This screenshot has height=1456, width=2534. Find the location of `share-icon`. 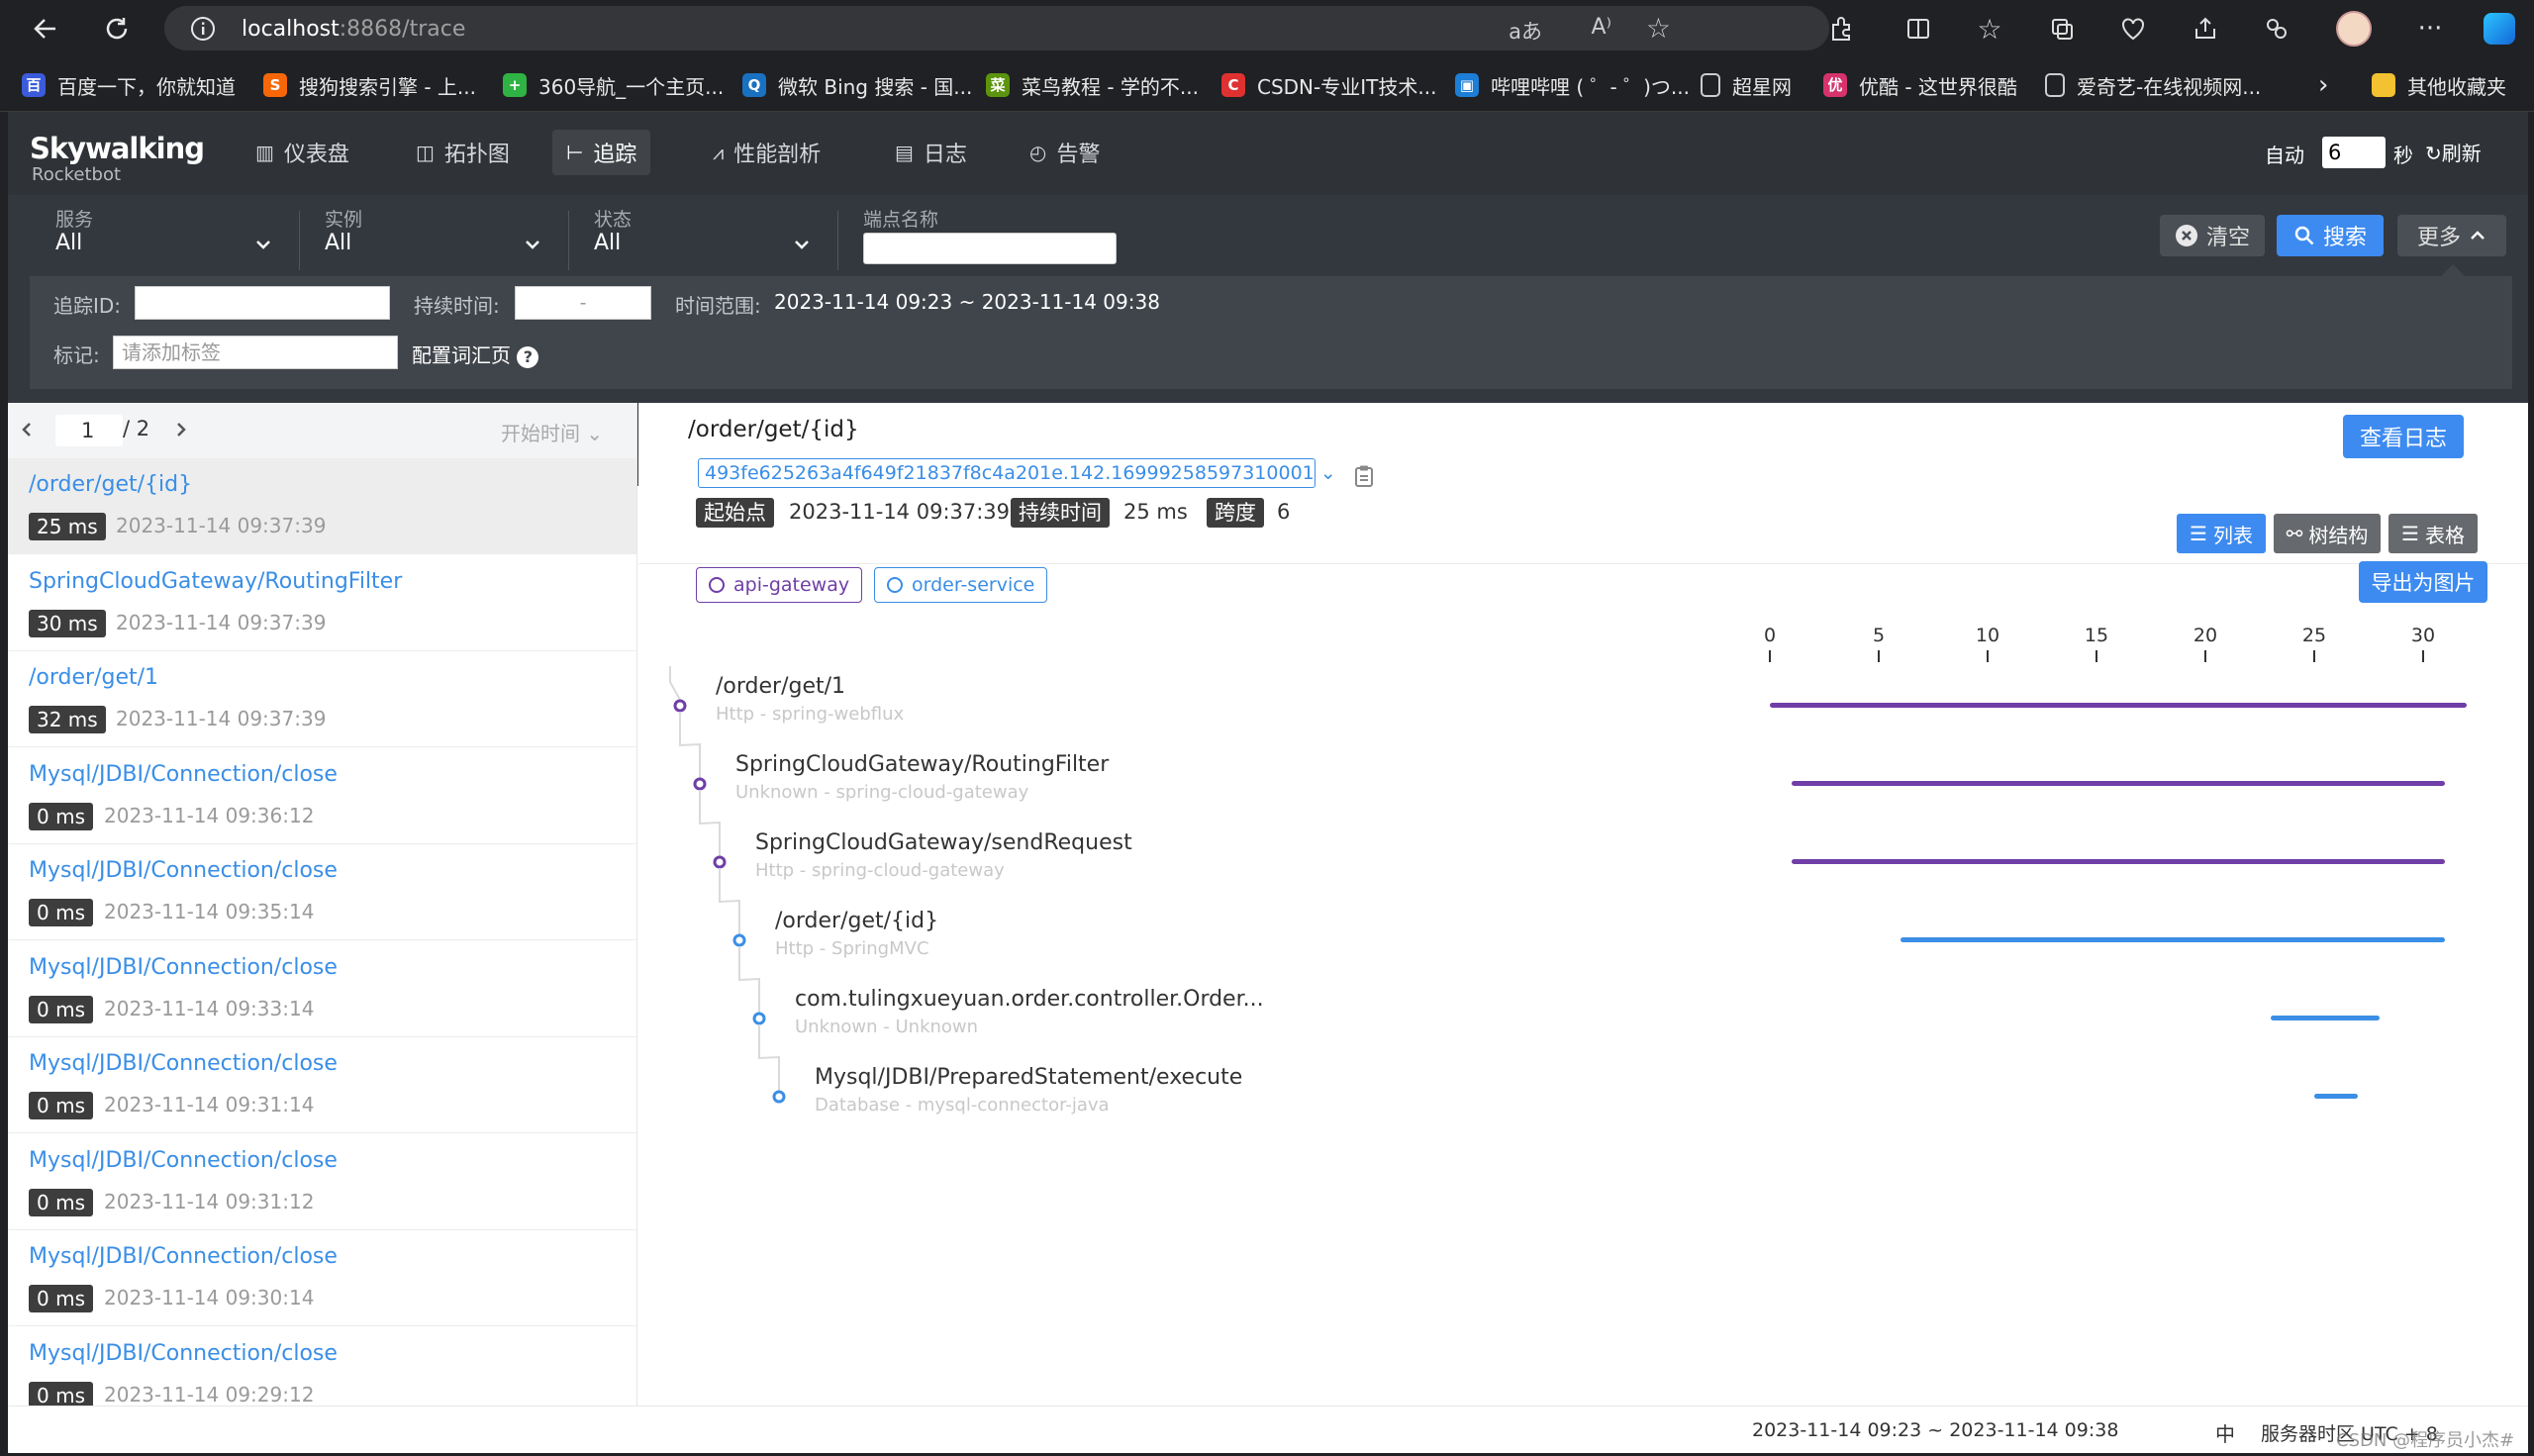

share-icon is located at coordinates (2205, 29).